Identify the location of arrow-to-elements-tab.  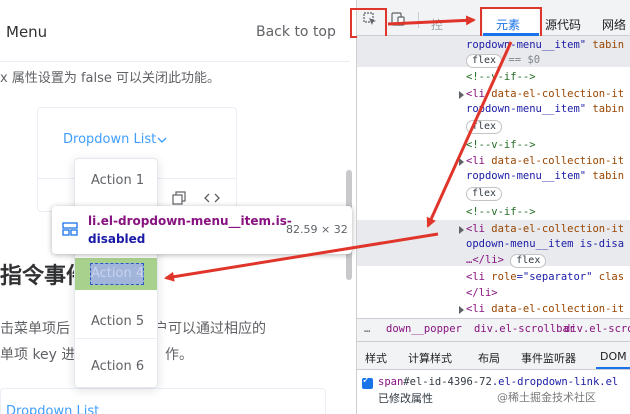
(431, 20).